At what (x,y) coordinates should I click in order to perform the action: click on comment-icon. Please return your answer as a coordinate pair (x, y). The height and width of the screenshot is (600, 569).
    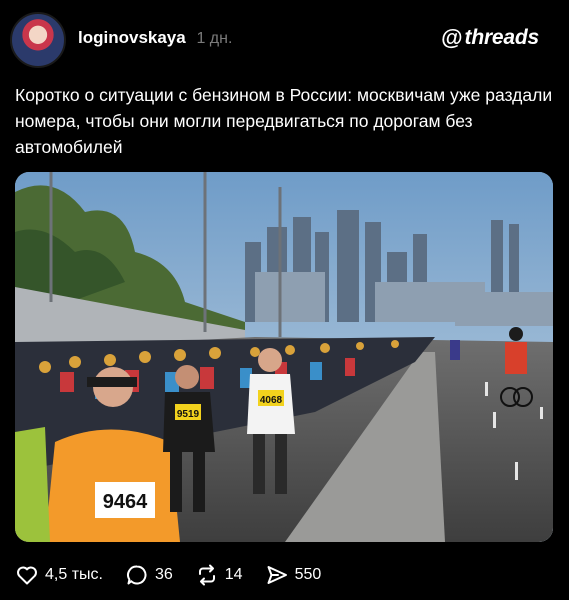
    Looking at the image, I should click on (137, 575).